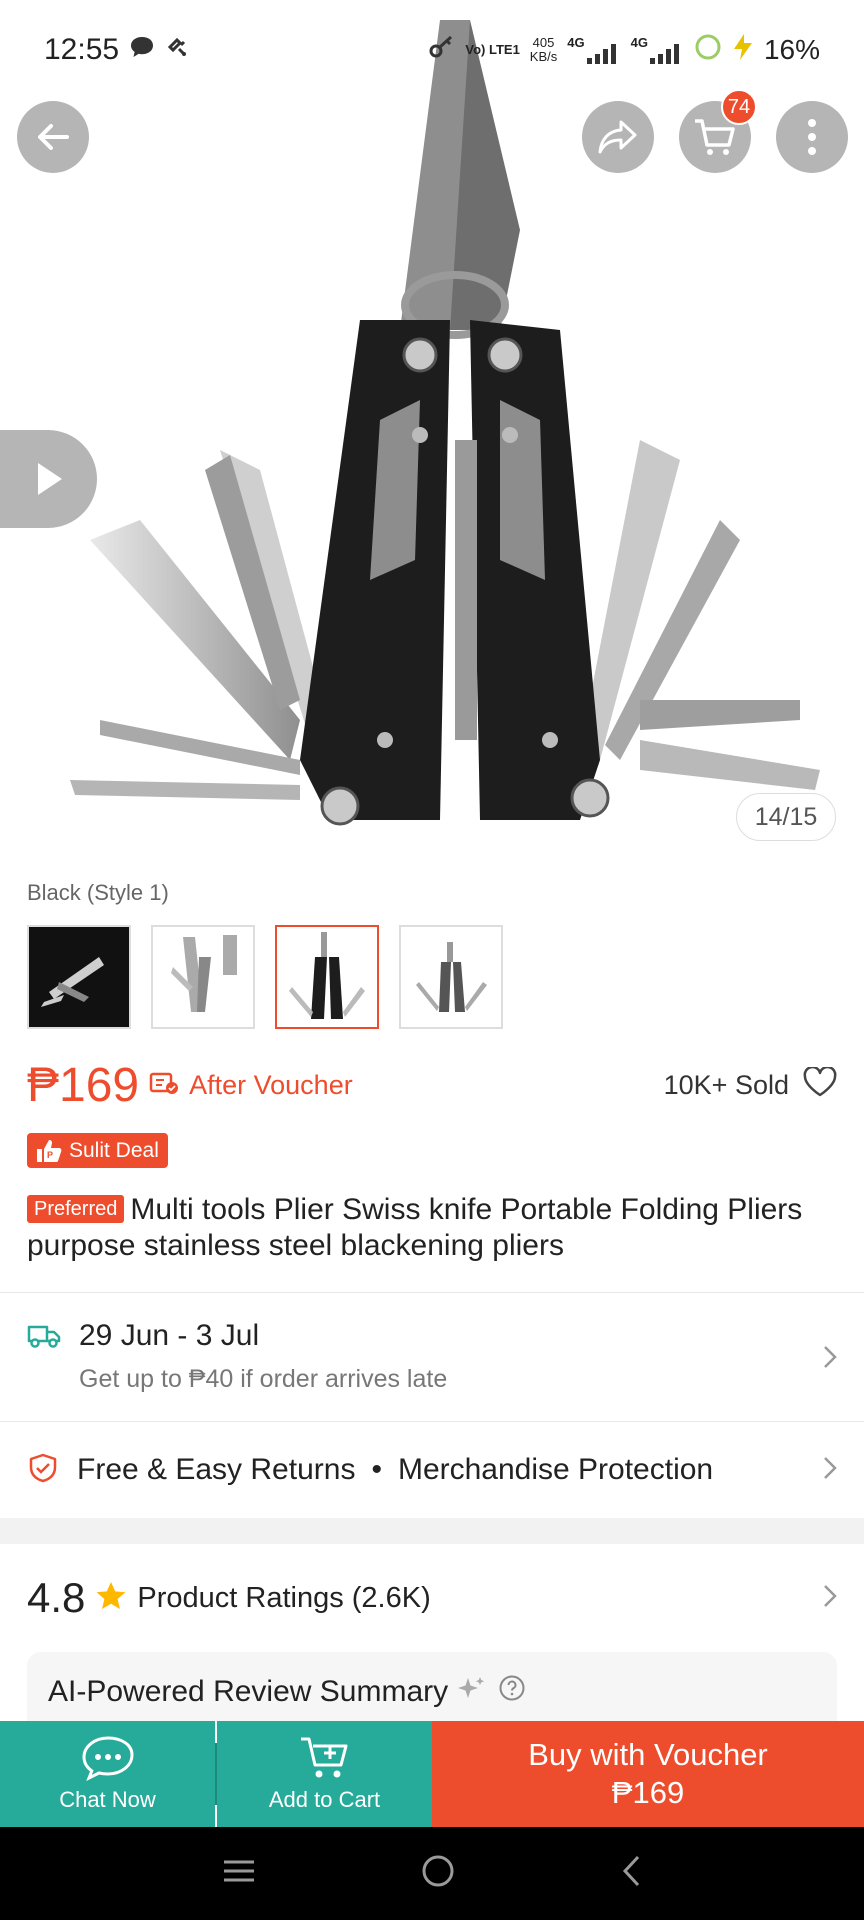  What do you see at coordinates (726, 1084) in the screenshot?
I see `sold-text: 10K+ Sold` at bounding box center [726, 1084].